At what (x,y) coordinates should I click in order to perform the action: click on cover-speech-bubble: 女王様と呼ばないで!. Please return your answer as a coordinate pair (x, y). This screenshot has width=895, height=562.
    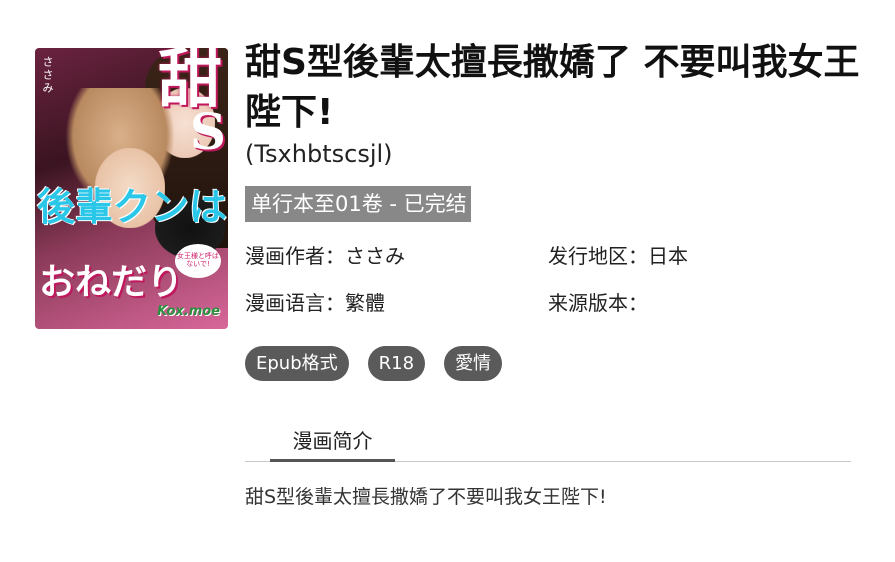
    Looking at the image, I should click on (198, 261).